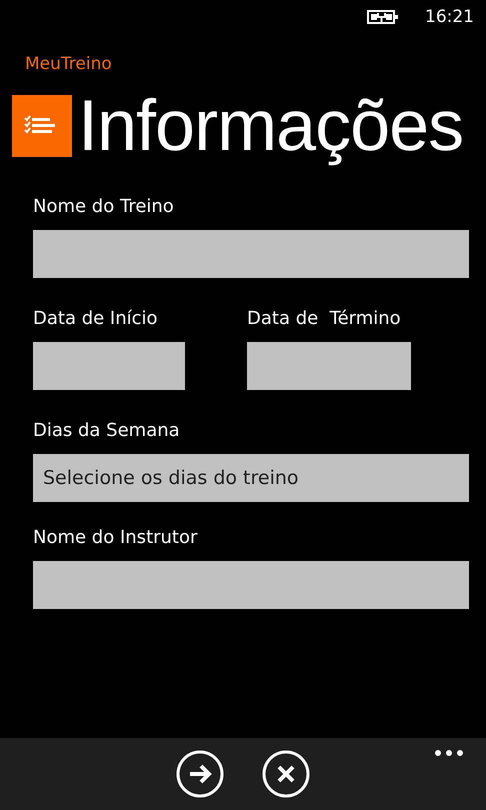  I want to click on field-label: Data de Início, so click(96, 319).